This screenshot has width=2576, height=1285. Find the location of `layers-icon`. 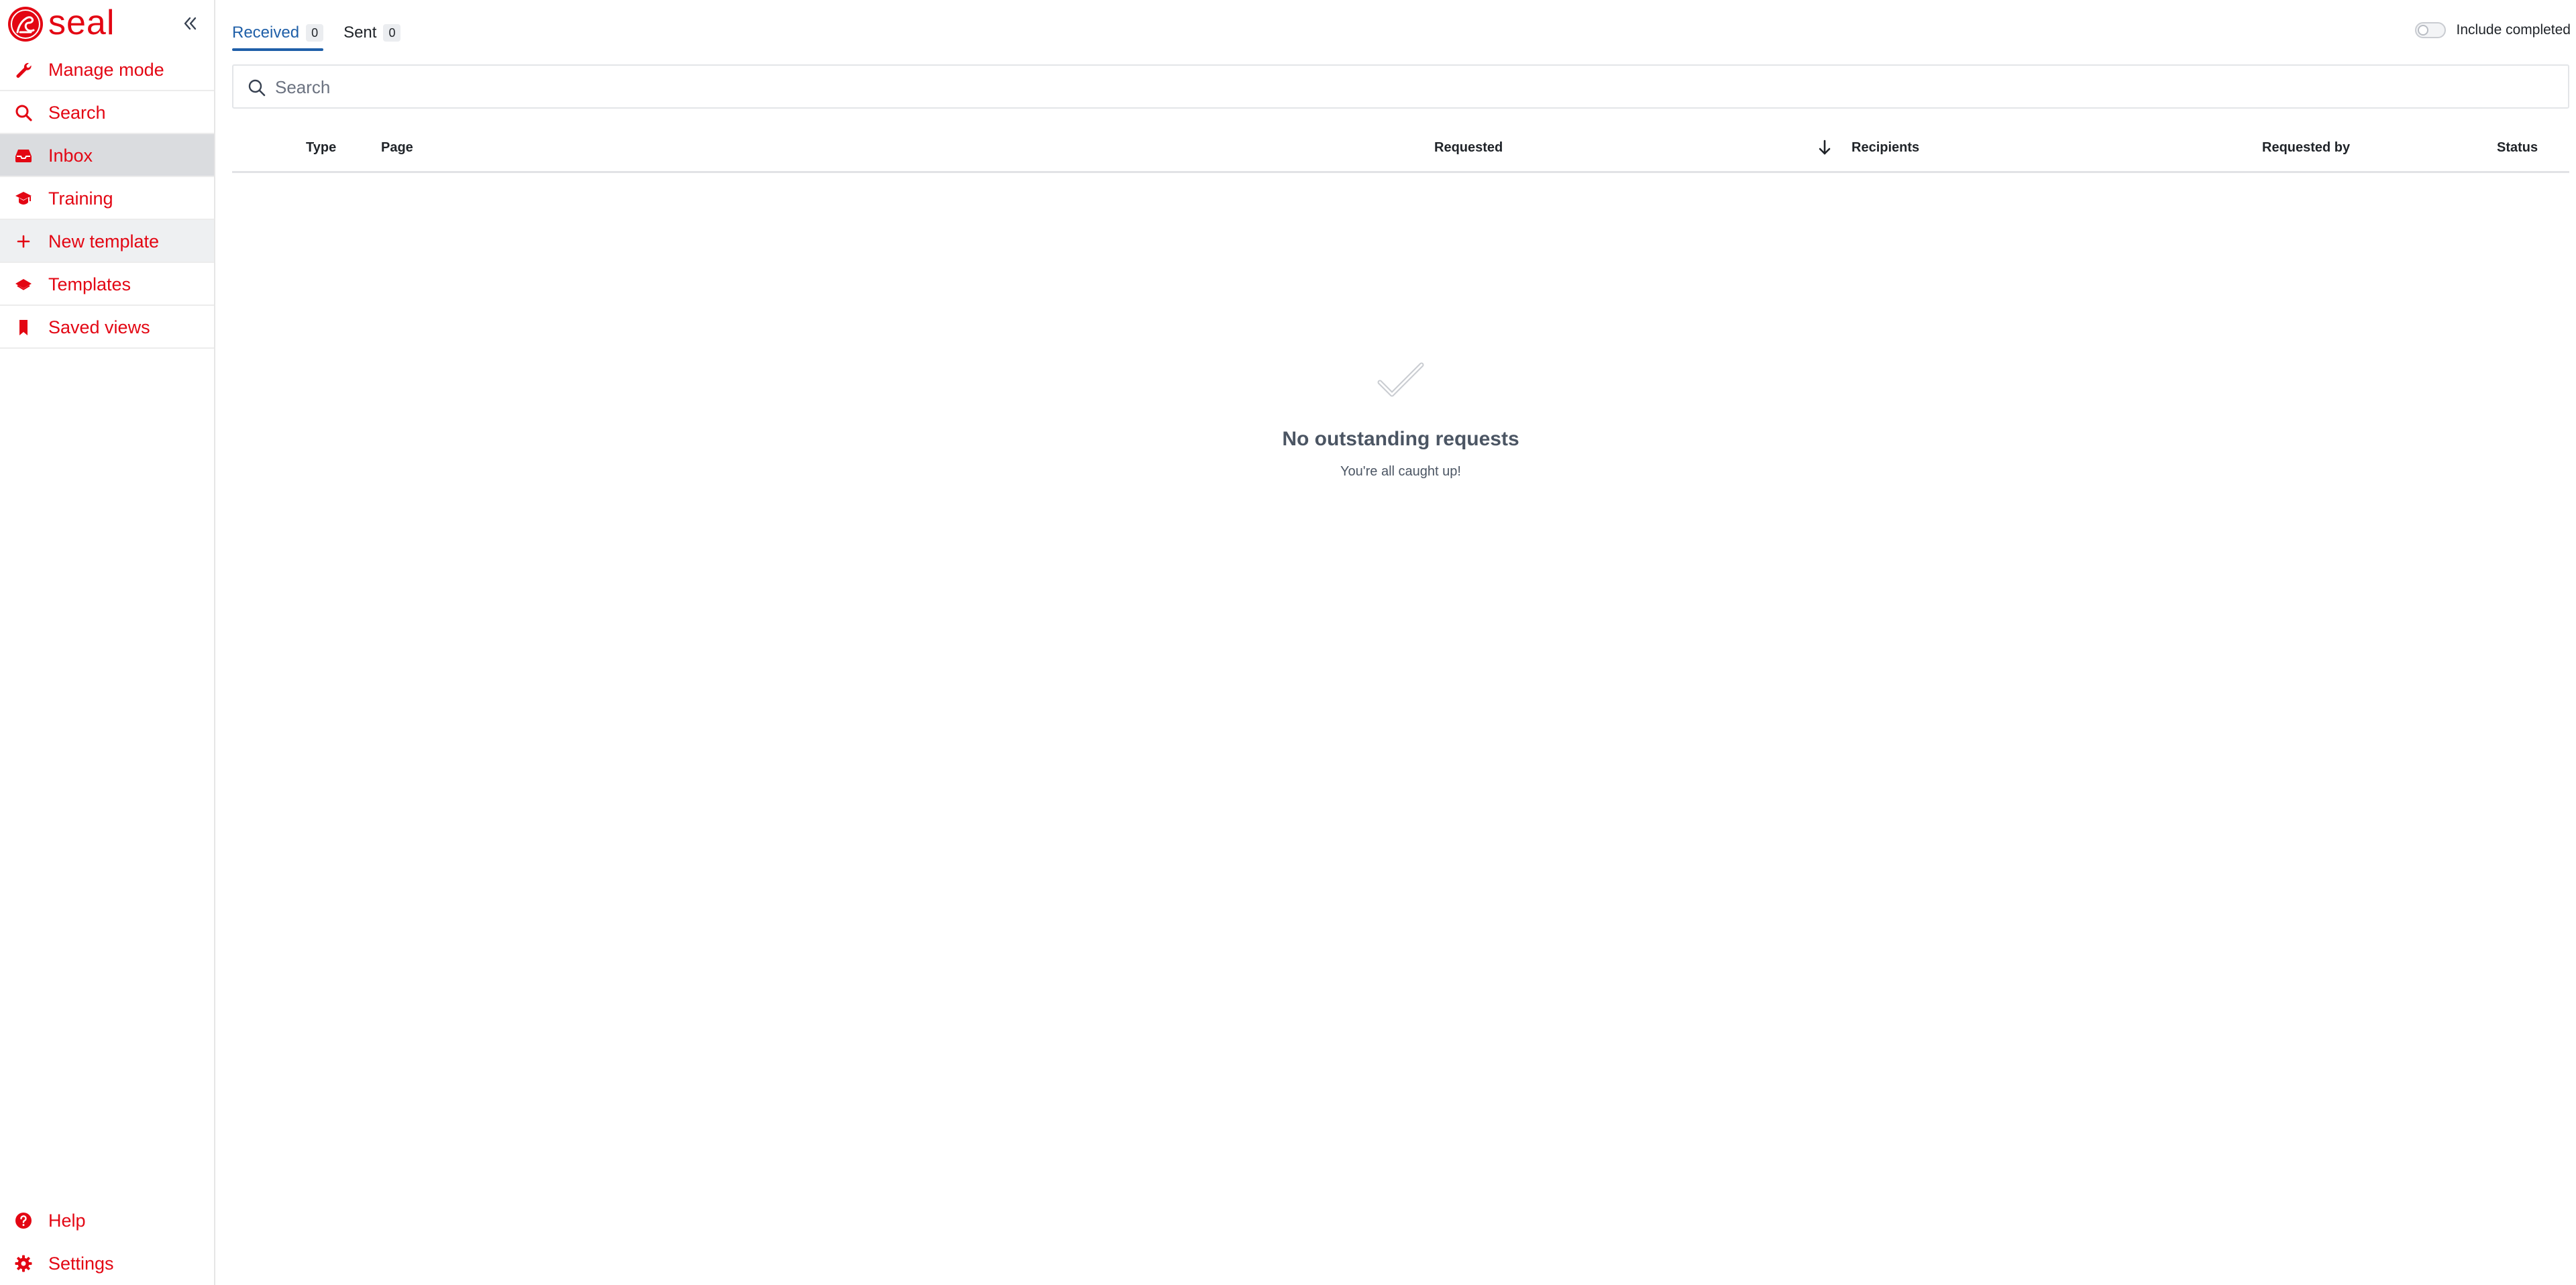

layers-icon is located at coordinates (23, 284).